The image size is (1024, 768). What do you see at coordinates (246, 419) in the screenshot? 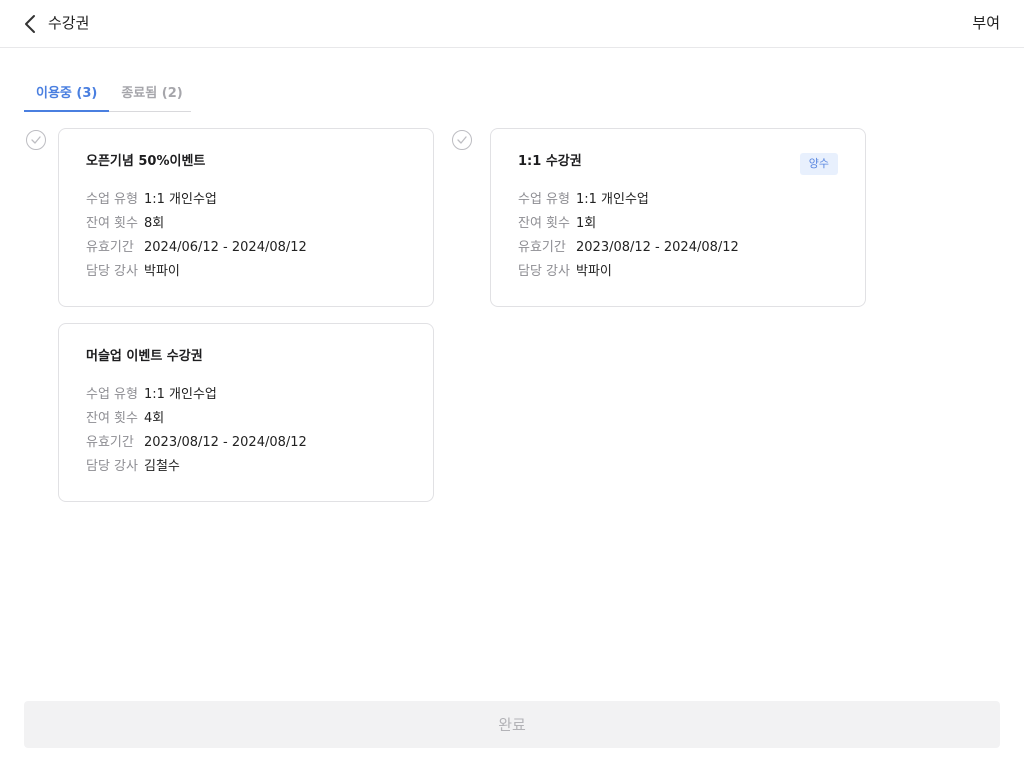
I see `pass-row: 잔여 횟수 4회` at bounding box center [246, 419].